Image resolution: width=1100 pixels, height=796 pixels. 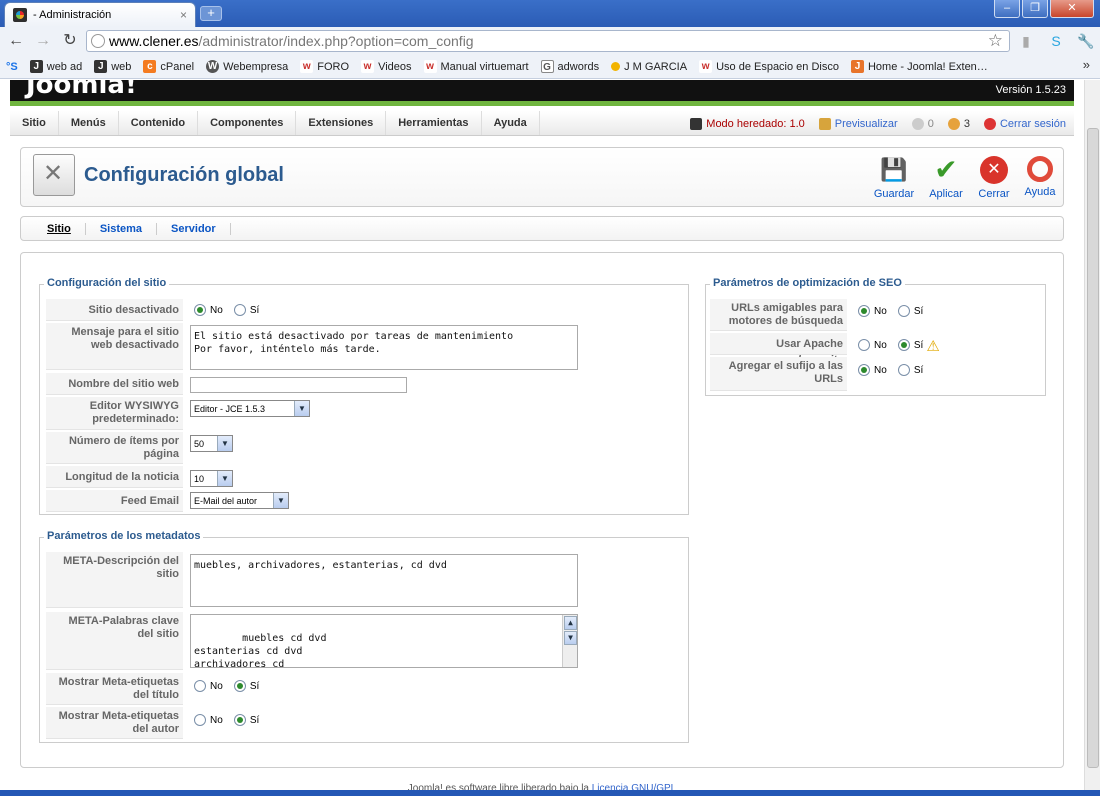 What do you see at coordinates (70, 41) in the screenshot?
I see `reload-icon: ↻` at bounding box center [70, 41].